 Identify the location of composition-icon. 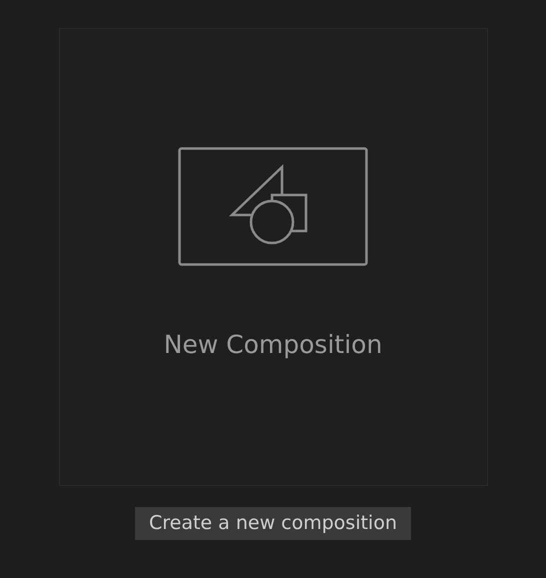
(273, 206).